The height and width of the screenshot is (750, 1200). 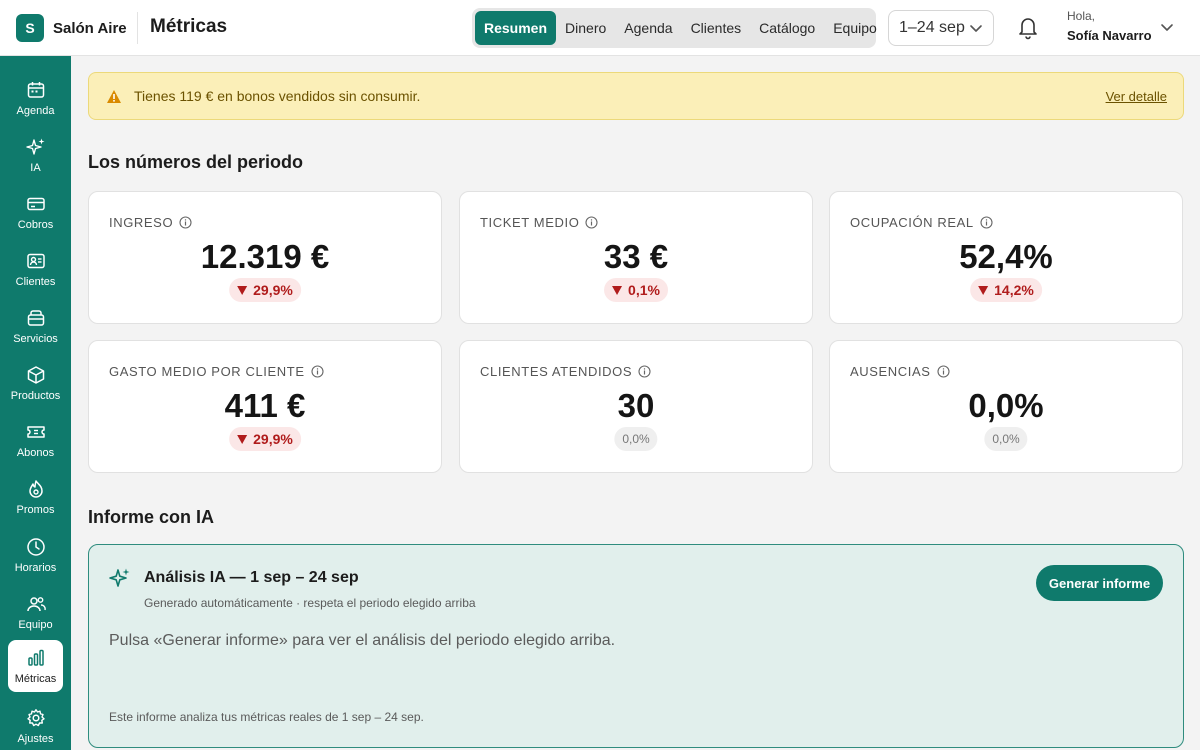 I want to click on metric-label: TICKET MEDIO, so click(x=539, y=222).